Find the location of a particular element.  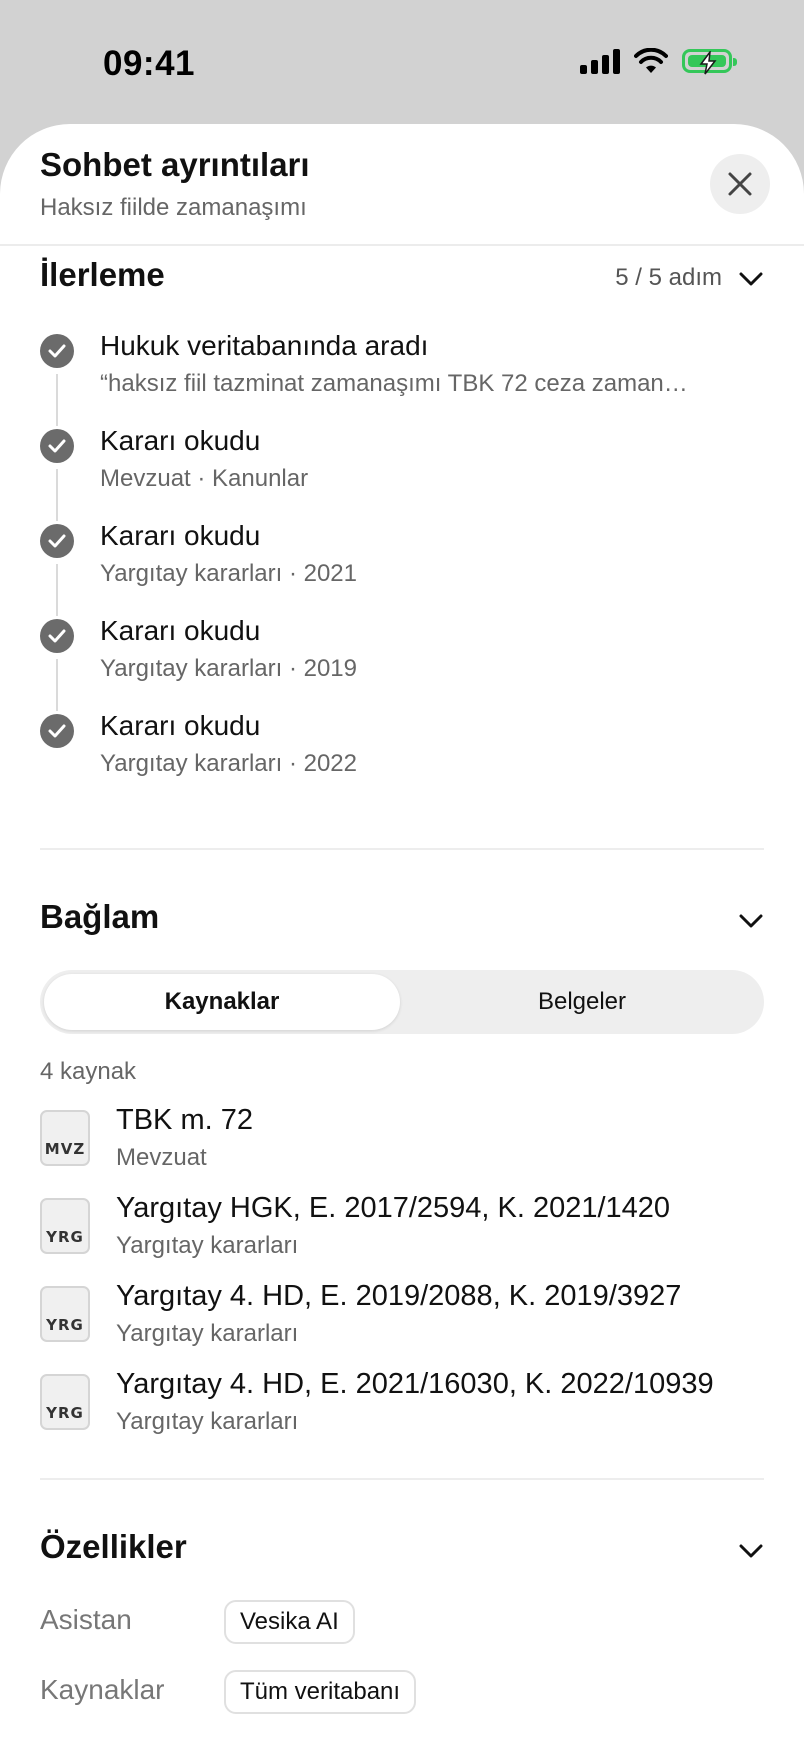

status-icons is located at coordinates (658, 61).